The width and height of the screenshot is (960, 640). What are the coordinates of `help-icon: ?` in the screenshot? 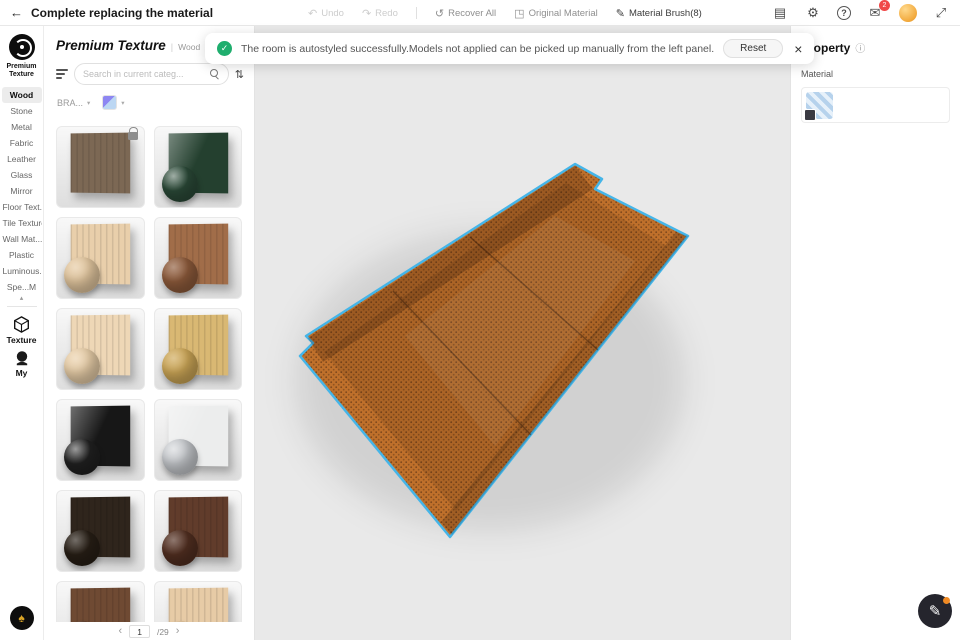 It's located at (844, 12).